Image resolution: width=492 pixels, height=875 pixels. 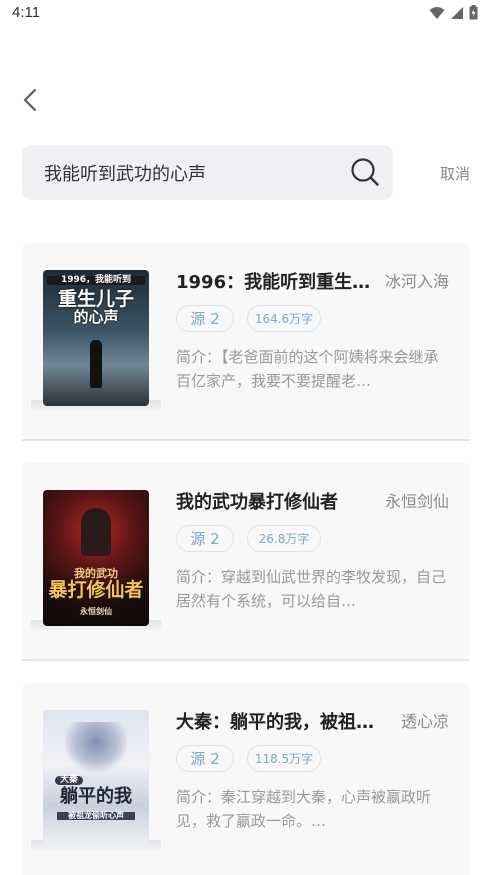 What do you see at coordinates (96, 317) in the screenshot?
I see `cover-title-line2: 的心声` at bounding box center [96, 317].